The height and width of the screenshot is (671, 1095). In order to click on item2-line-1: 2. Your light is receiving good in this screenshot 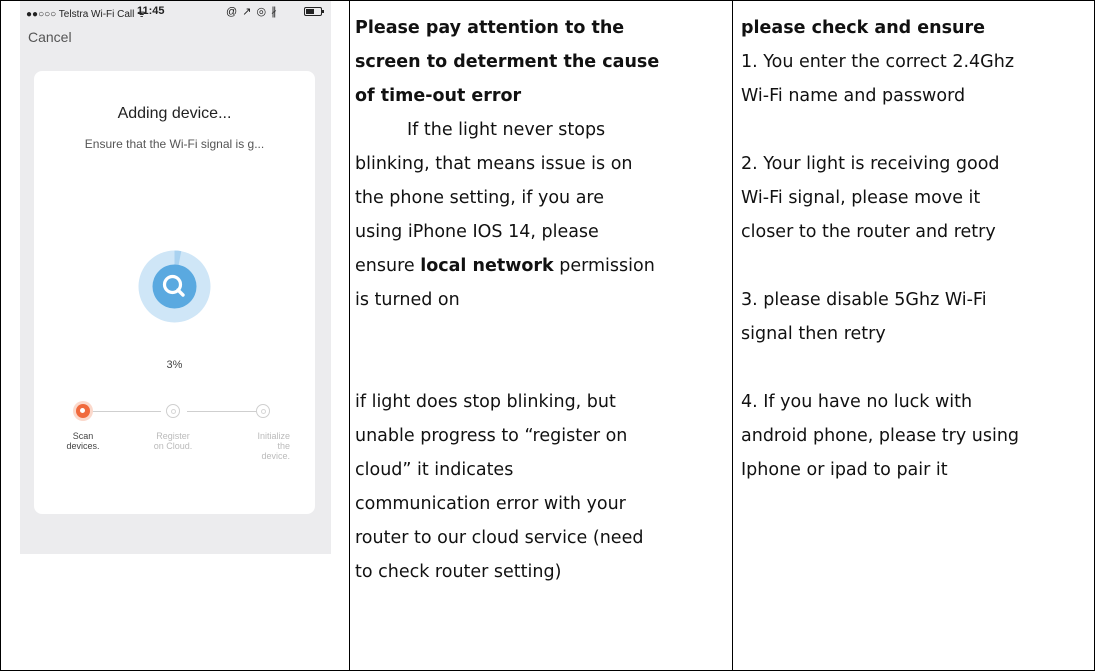, I will do `click(870, 164)`.